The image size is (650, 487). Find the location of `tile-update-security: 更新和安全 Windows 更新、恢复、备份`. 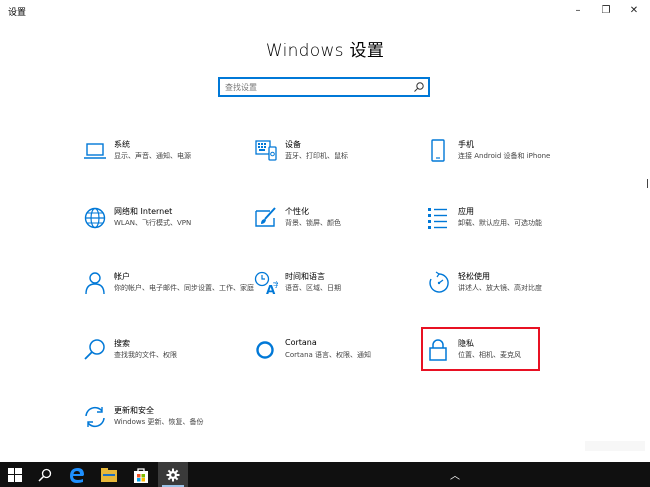

tile-update-security: 更新和安全 Windows 更新、恢复、备份 is located at coordinates (173, 430).